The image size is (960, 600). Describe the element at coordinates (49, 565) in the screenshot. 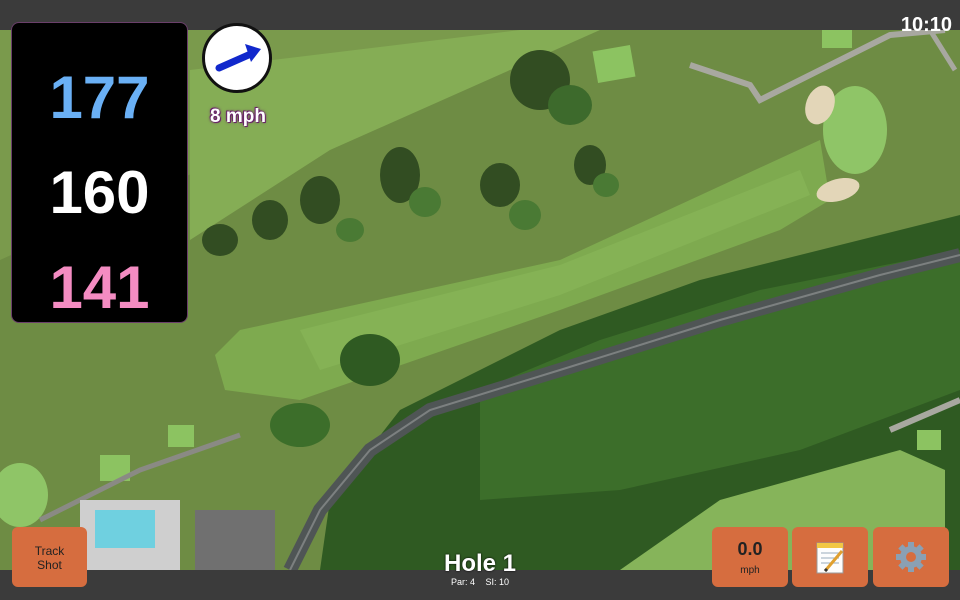

I see `track-shot-label-line2: Shot` at that location.